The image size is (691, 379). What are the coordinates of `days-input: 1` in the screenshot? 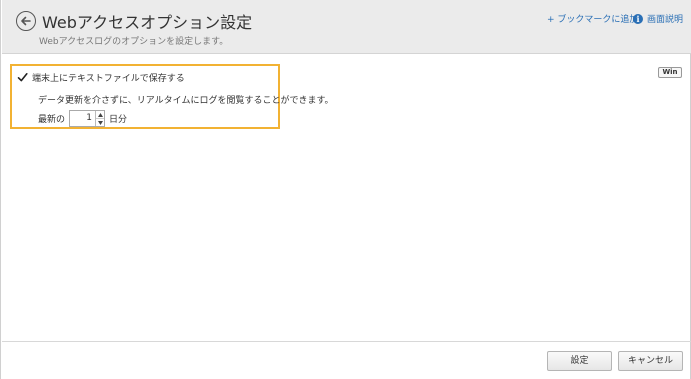 It's located at (82, 118).